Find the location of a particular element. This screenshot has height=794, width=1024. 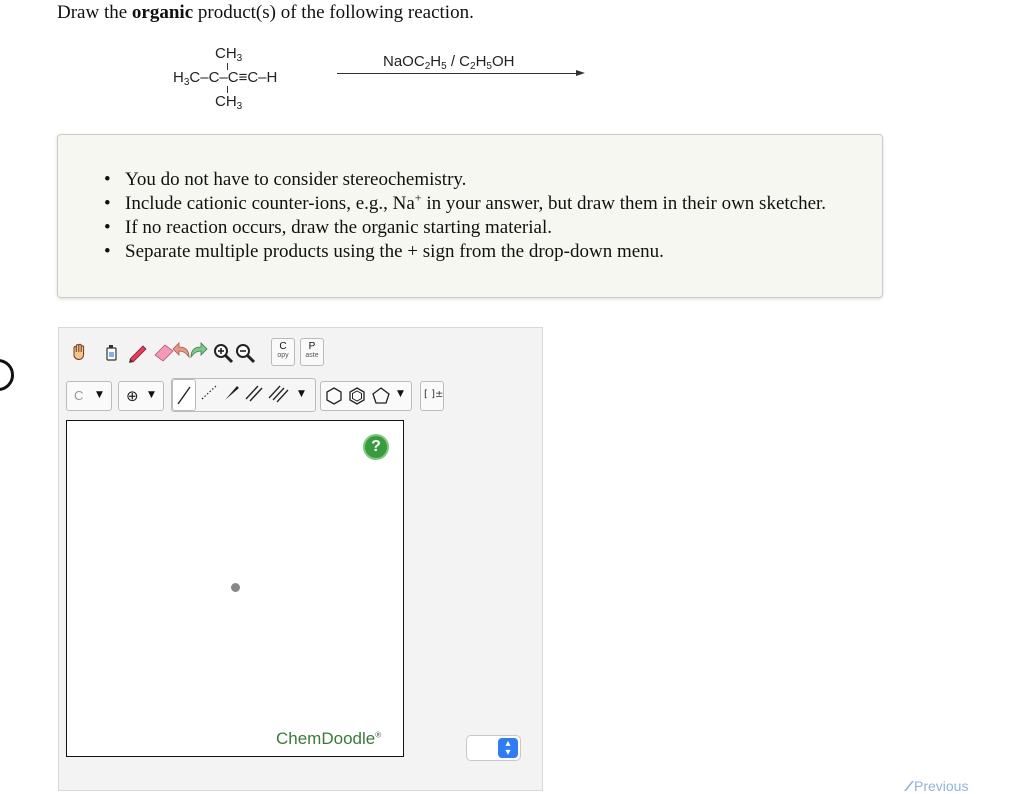

question-bold: organic is located at coordinates (162, 12).